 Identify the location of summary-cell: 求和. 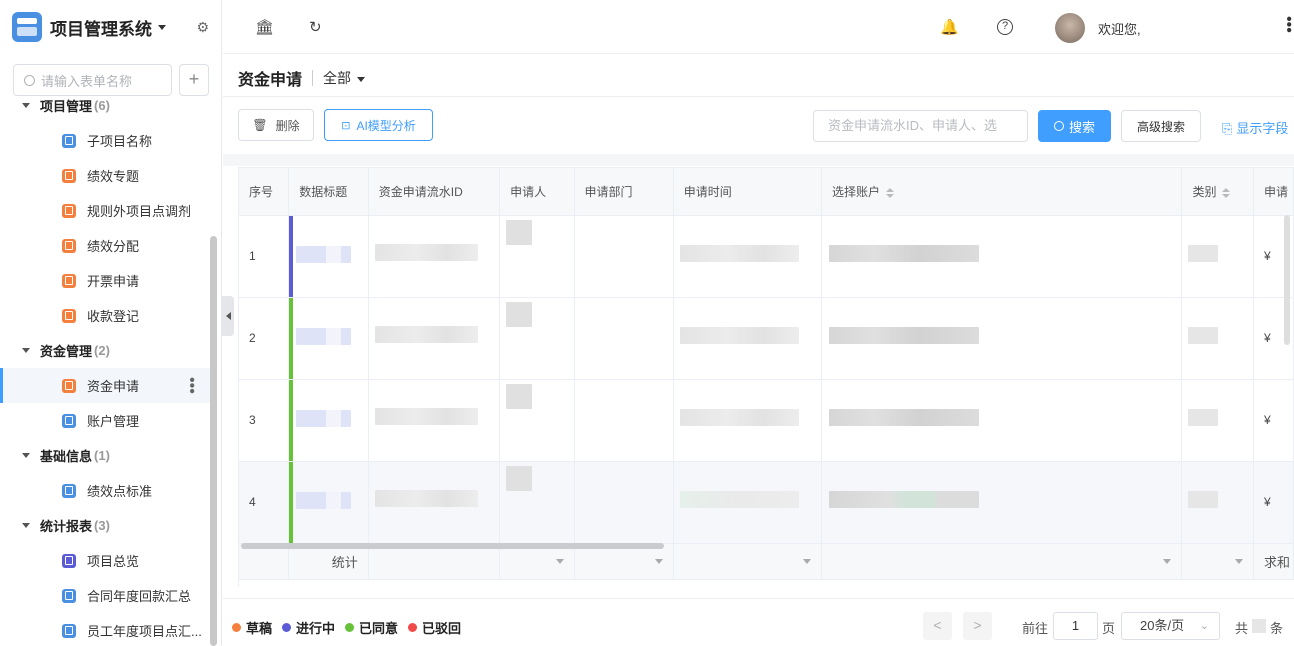
(1273, 561).